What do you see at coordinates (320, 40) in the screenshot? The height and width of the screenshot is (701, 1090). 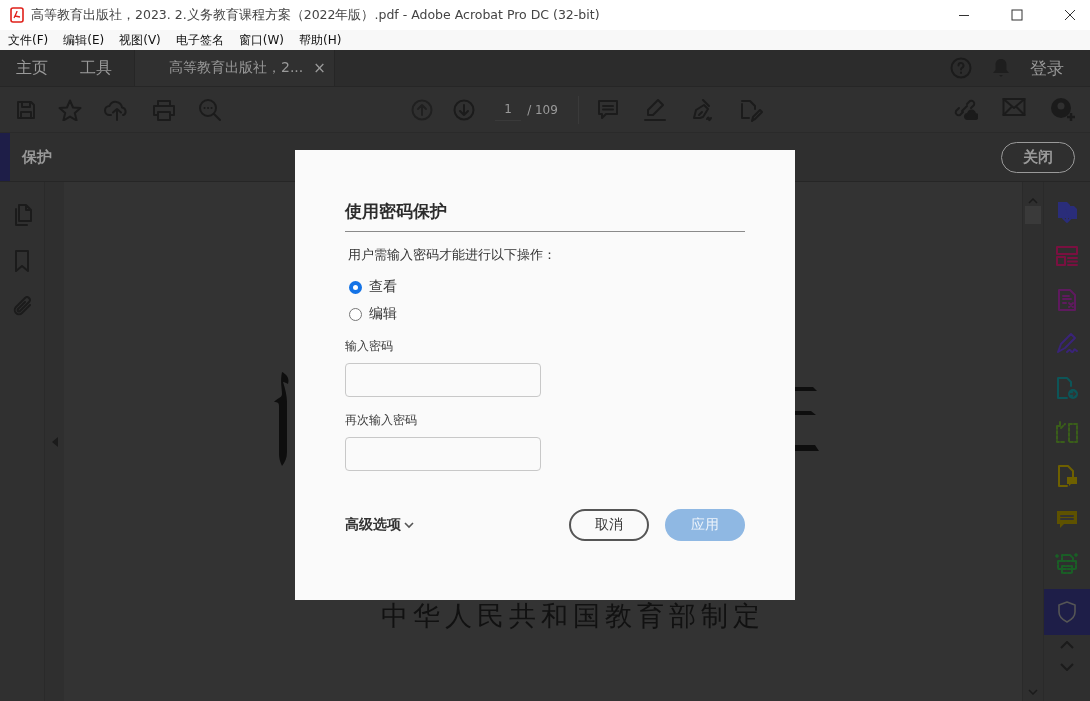 I see `menu-item: 帮助(H)` at bounding box center [320, 40].